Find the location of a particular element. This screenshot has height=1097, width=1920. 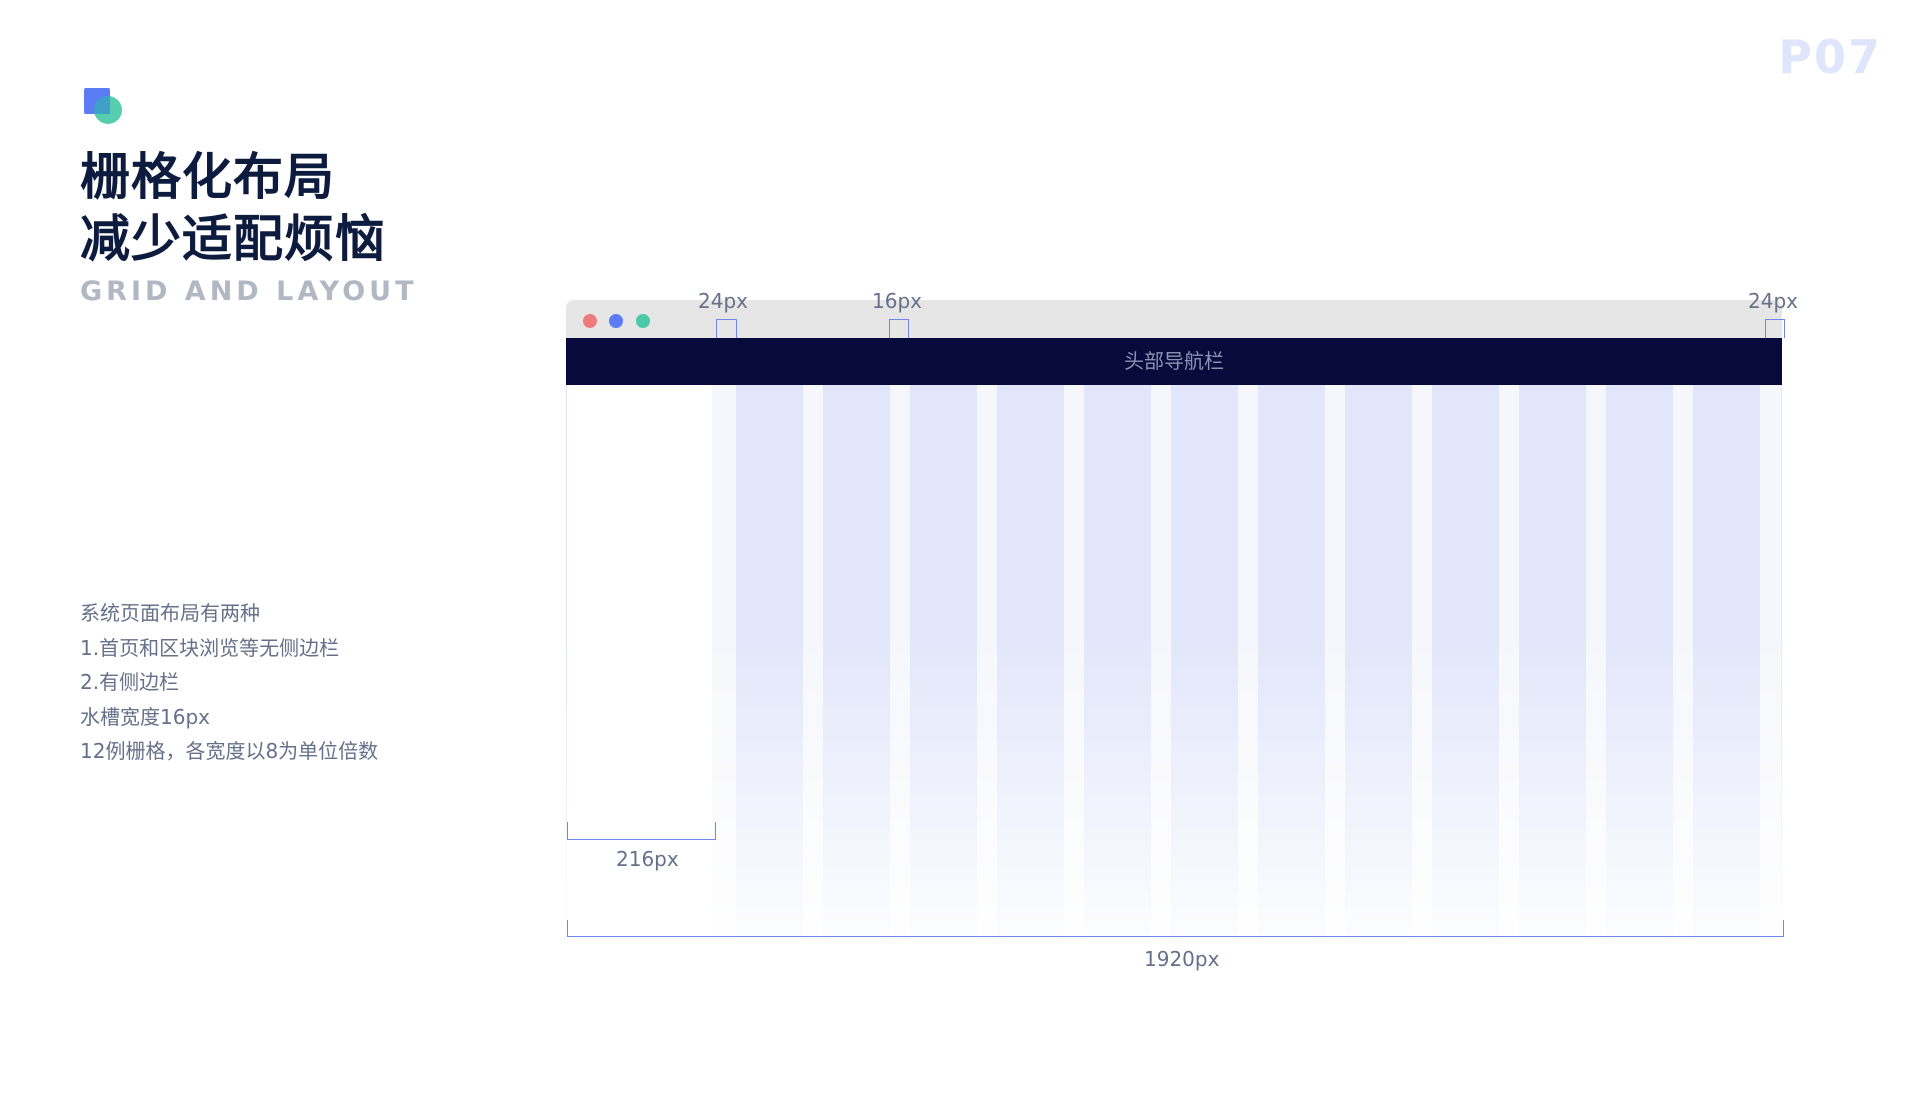

description-line: 水槽宽度16px is located at coordinates (145, 716).